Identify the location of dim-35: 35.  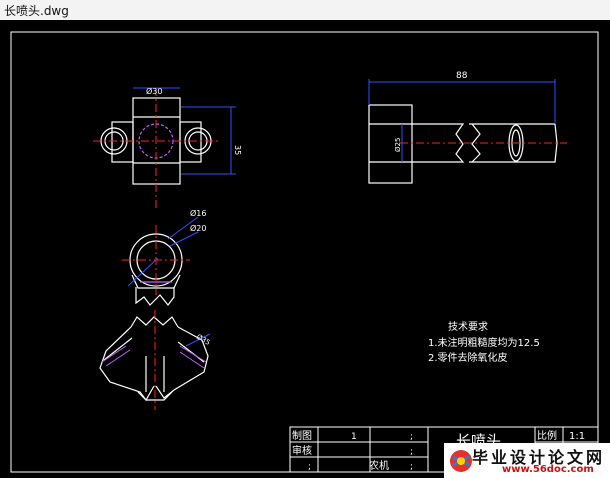
(237, 150).